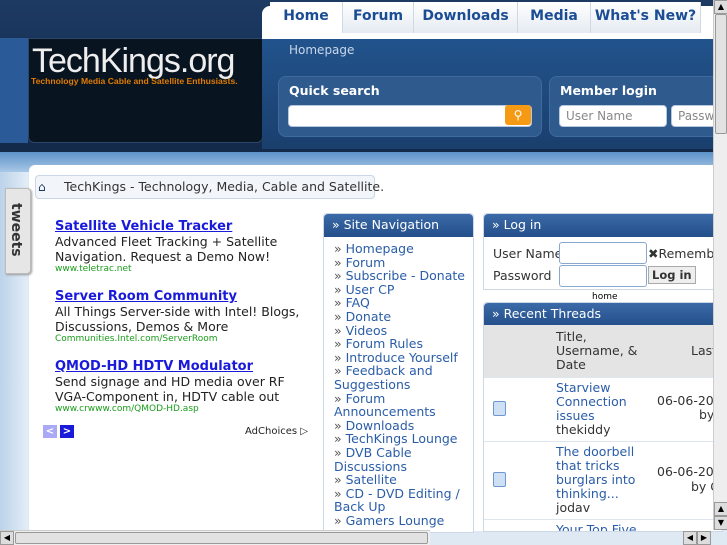 This screenshot has height=545, width=727. Describe the element at coordinates (42, 187) in the screenshot. I see `home-icon: ⌂` at that location.